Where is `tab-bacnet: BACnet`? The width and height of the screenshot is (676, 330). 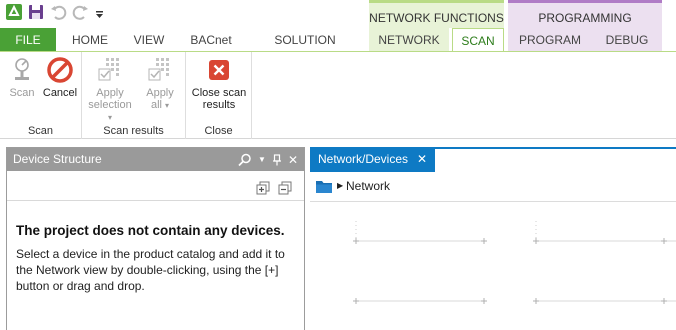 tab-bacnet: BACnet is located at coordinates (211, 39).